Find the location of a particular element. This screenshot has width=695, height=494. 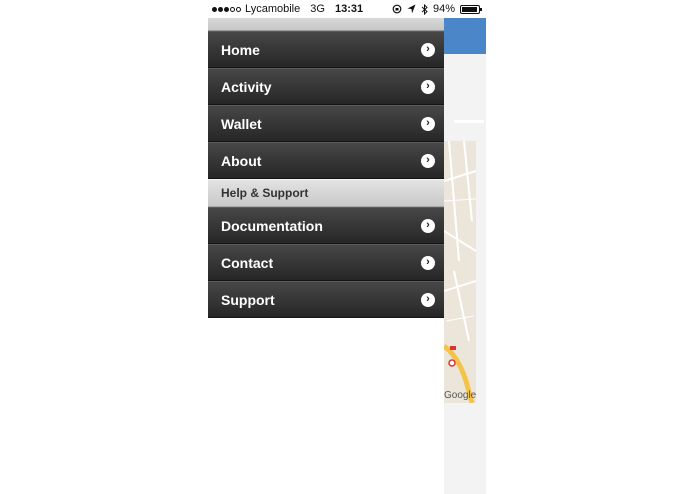

menu-item-label: Home is located at coordinates (240, 49).